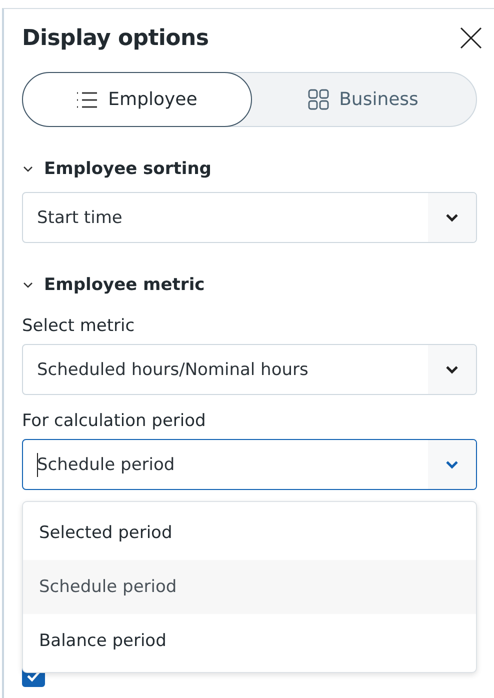 The image size is (494, 698). What do you see at coordinates (137, 99) in the screenshot?
I see `view-tab: Employee` at bounding box center [137, 99].